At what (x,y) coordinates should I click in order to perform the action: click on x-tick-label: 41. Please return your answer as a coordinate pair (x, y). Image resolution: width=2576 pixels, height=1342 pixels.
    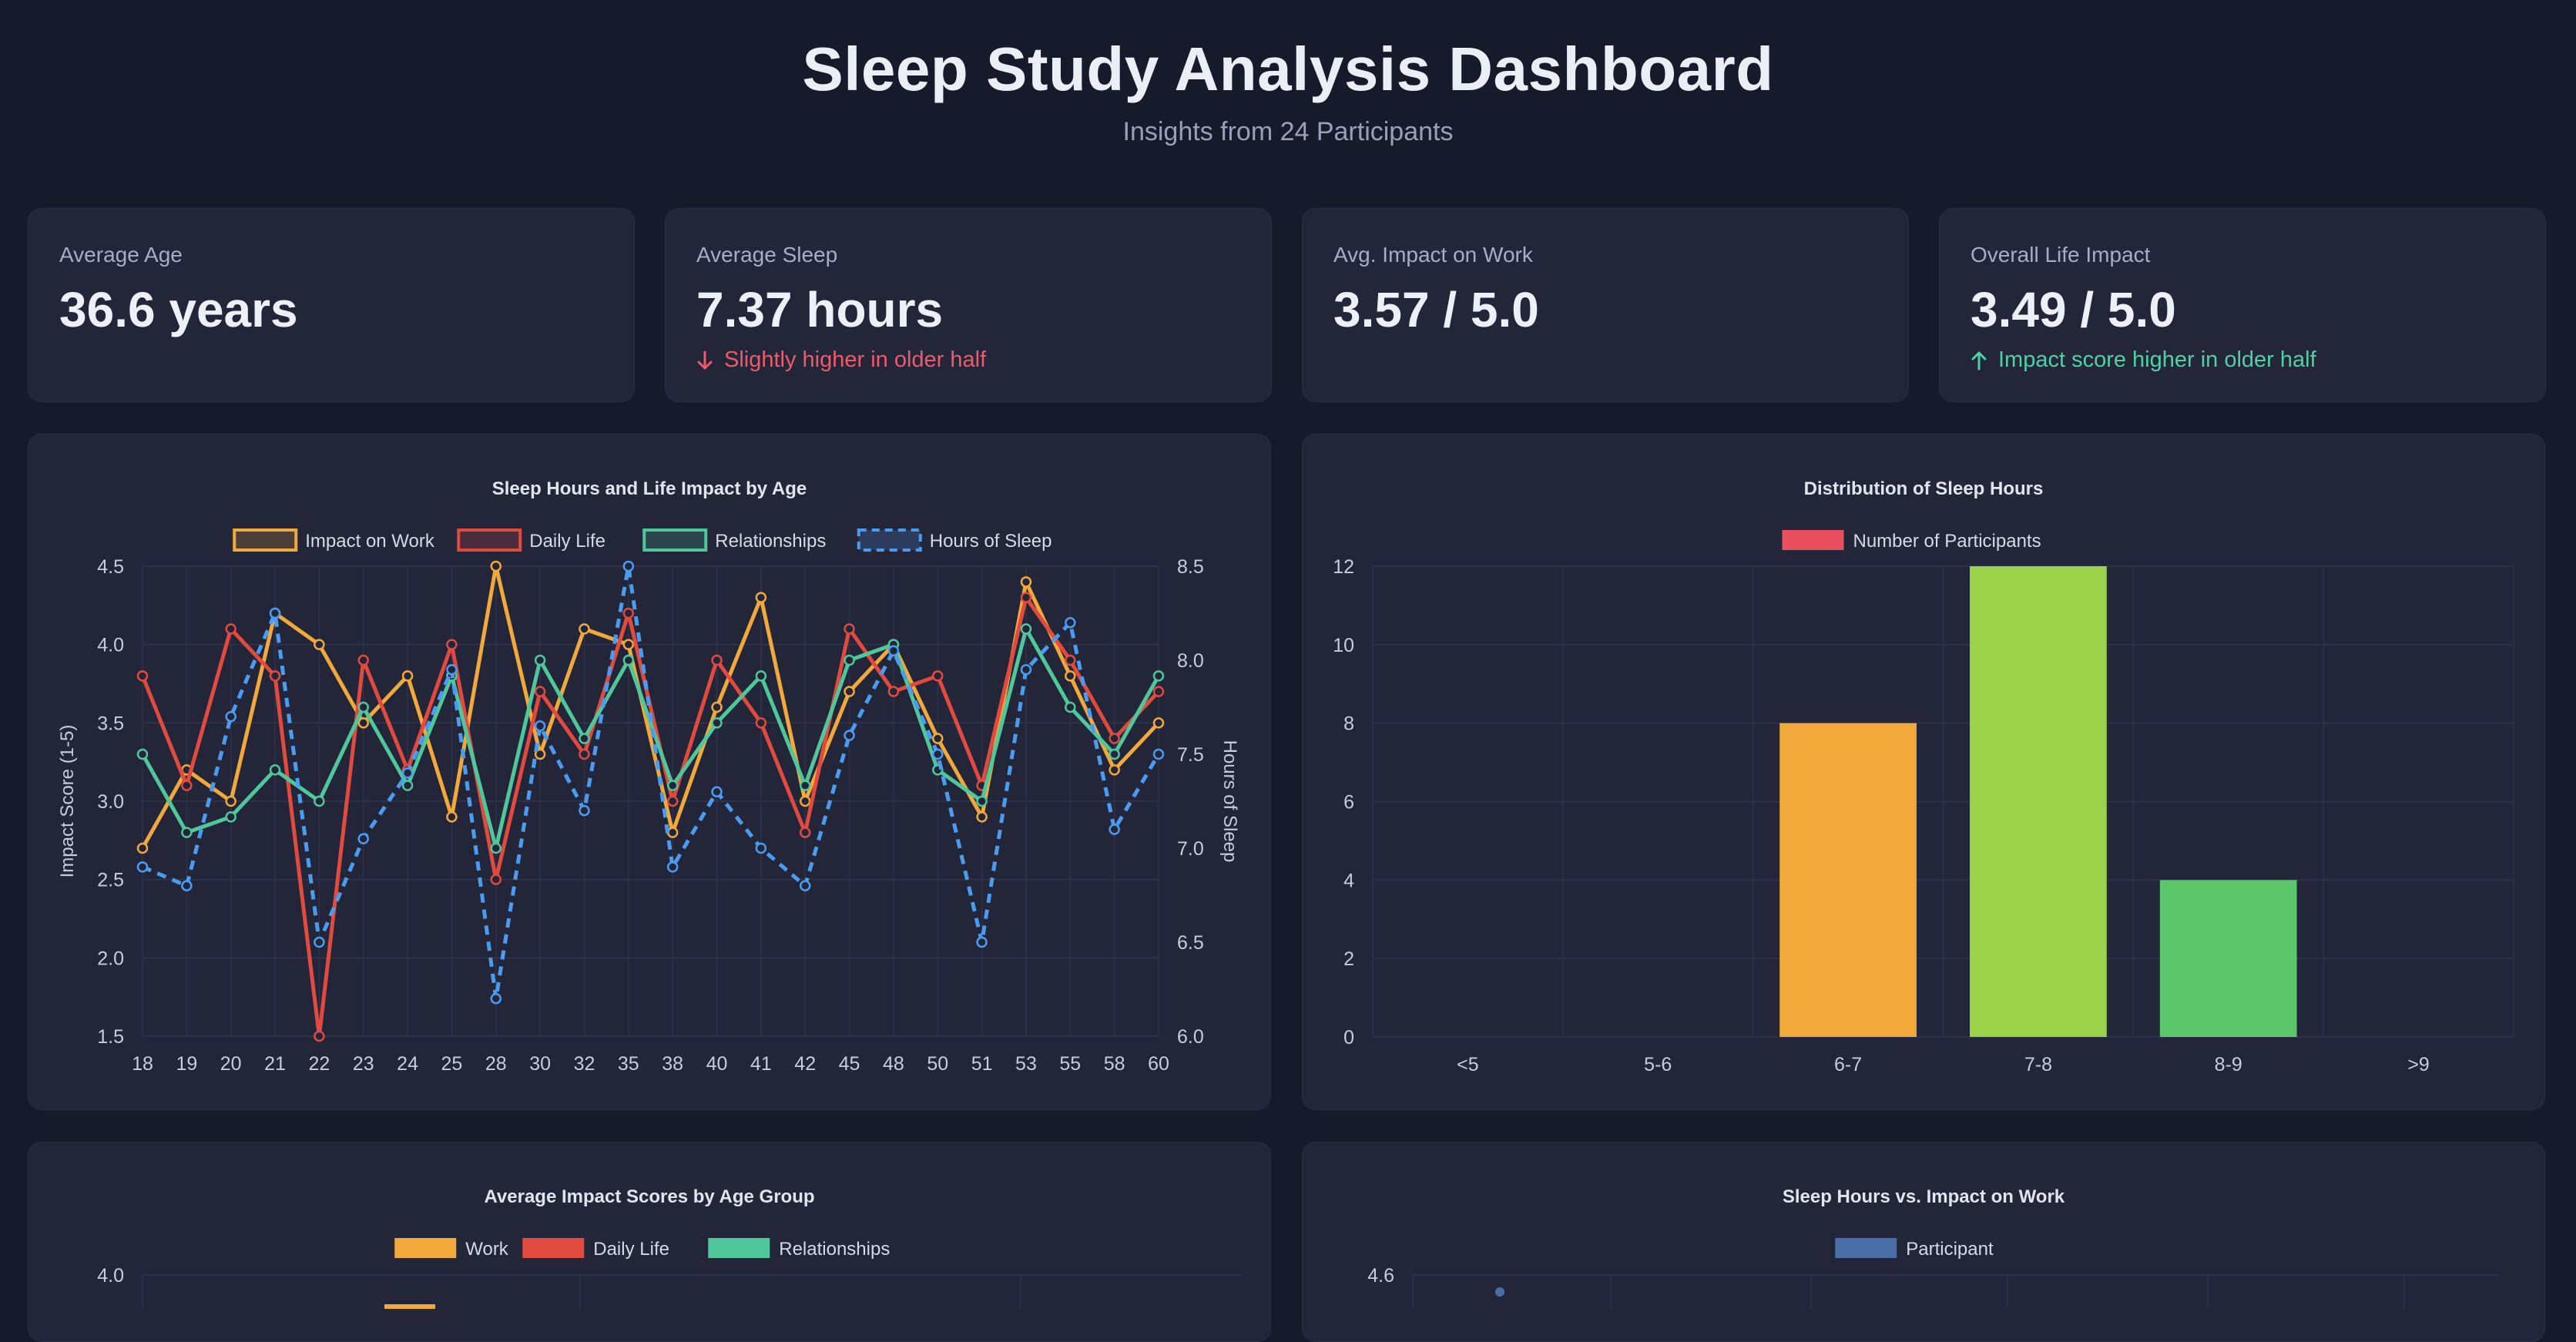
    Looking at the image, I should click on (761, 1064).